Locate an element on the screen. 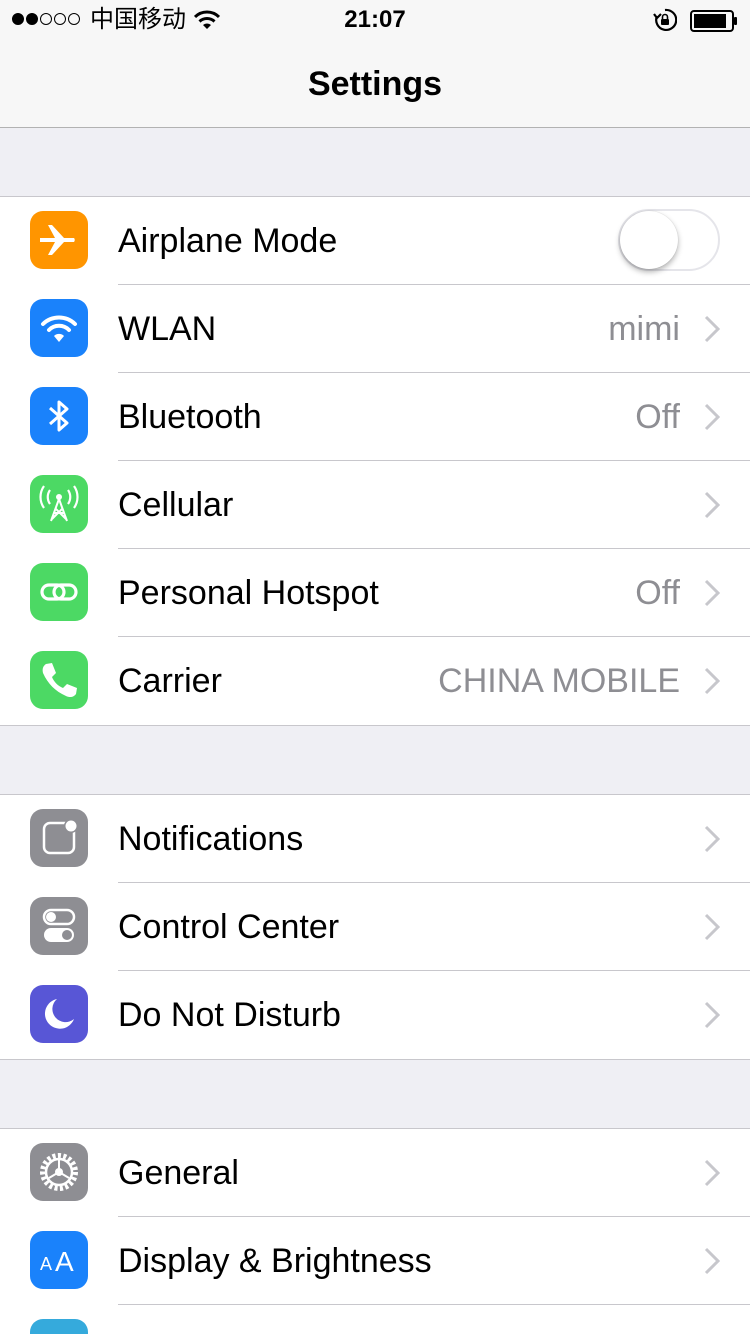 The image size is (750, 1334). settings-row-general: General is located at coordinates (375, 1173).